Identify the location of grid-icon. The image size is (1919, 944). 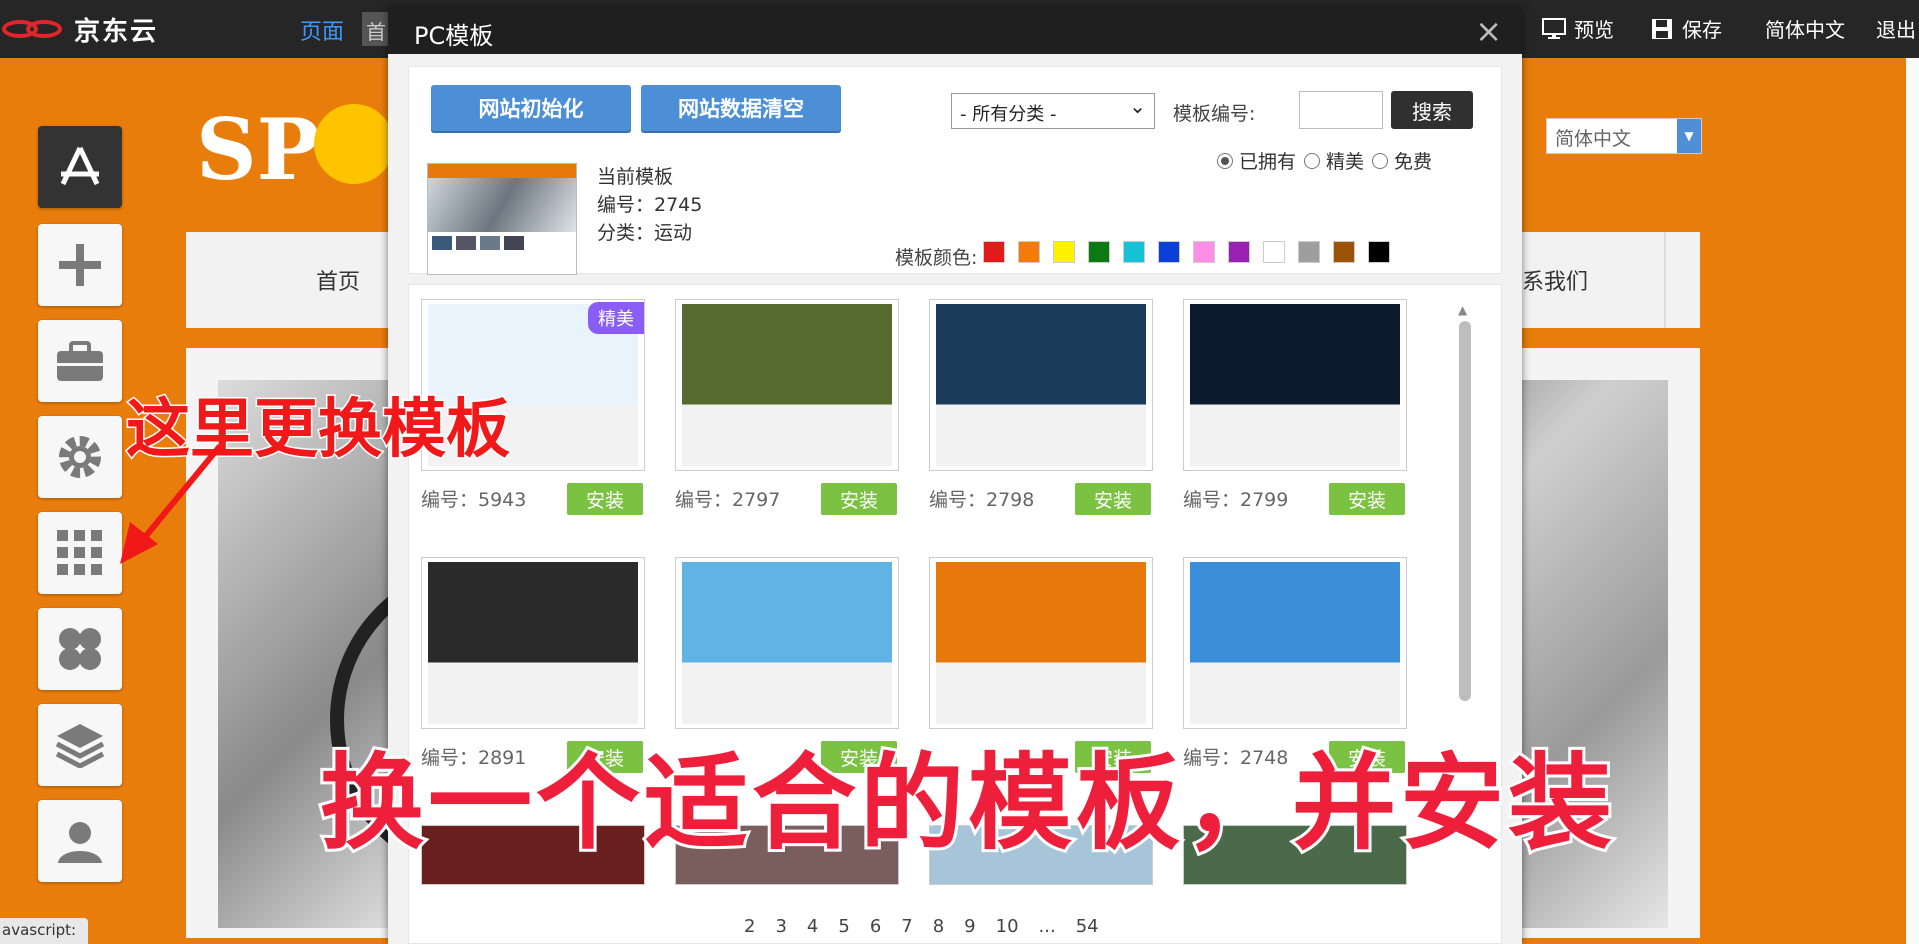
(79, 552).